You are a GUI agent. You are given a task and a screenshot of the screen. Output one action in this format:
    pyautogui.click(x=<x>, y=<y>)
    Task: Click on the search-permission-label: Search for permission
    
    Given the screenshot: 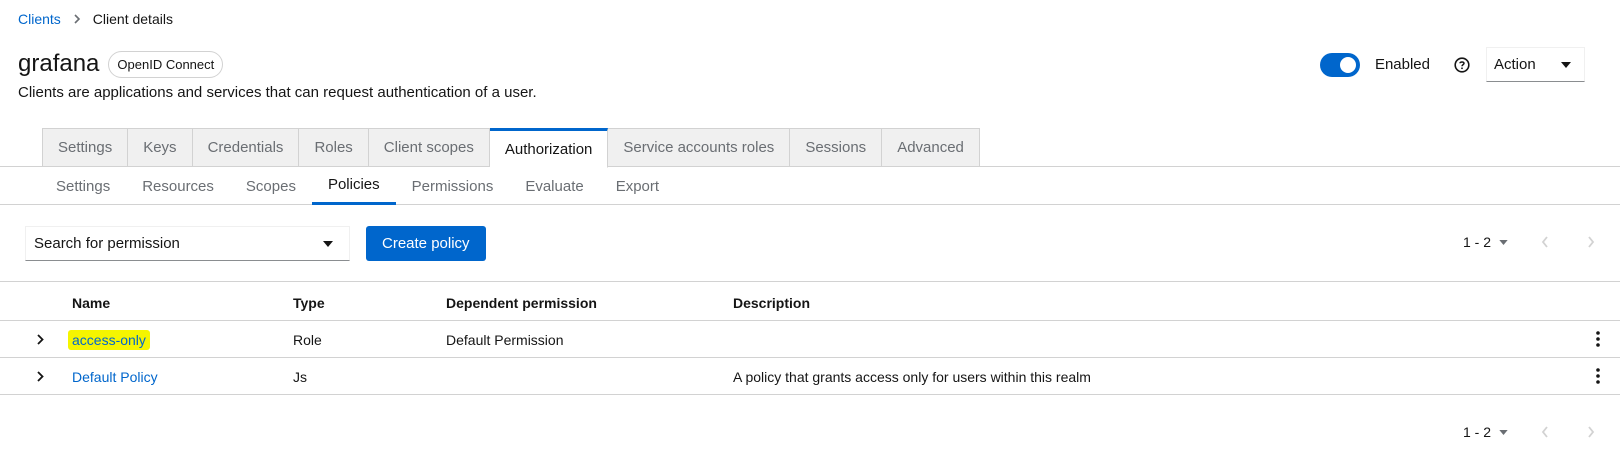 What is the action you would take?
    pyautogui.click(x=107, y=243)
    